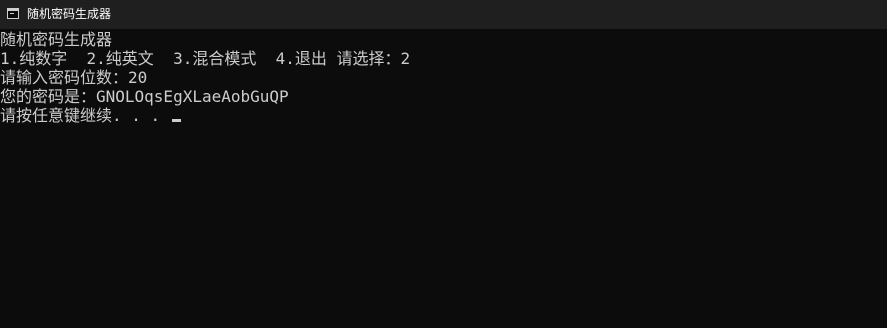 This screenshot has height=328, width=887. I want to click on console-line-continue-prompt: 请按任意键继续. . ., so click(443, 115).